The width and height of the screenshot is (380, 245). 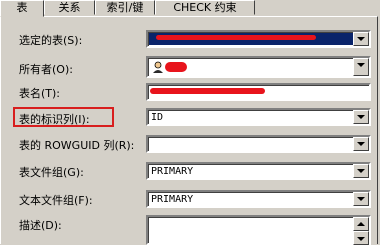 What do you see at coordinates (172, 199) in the screenshot?
I see `text-filegroup-value: PRIMARY` at bounding box center [172, 199].